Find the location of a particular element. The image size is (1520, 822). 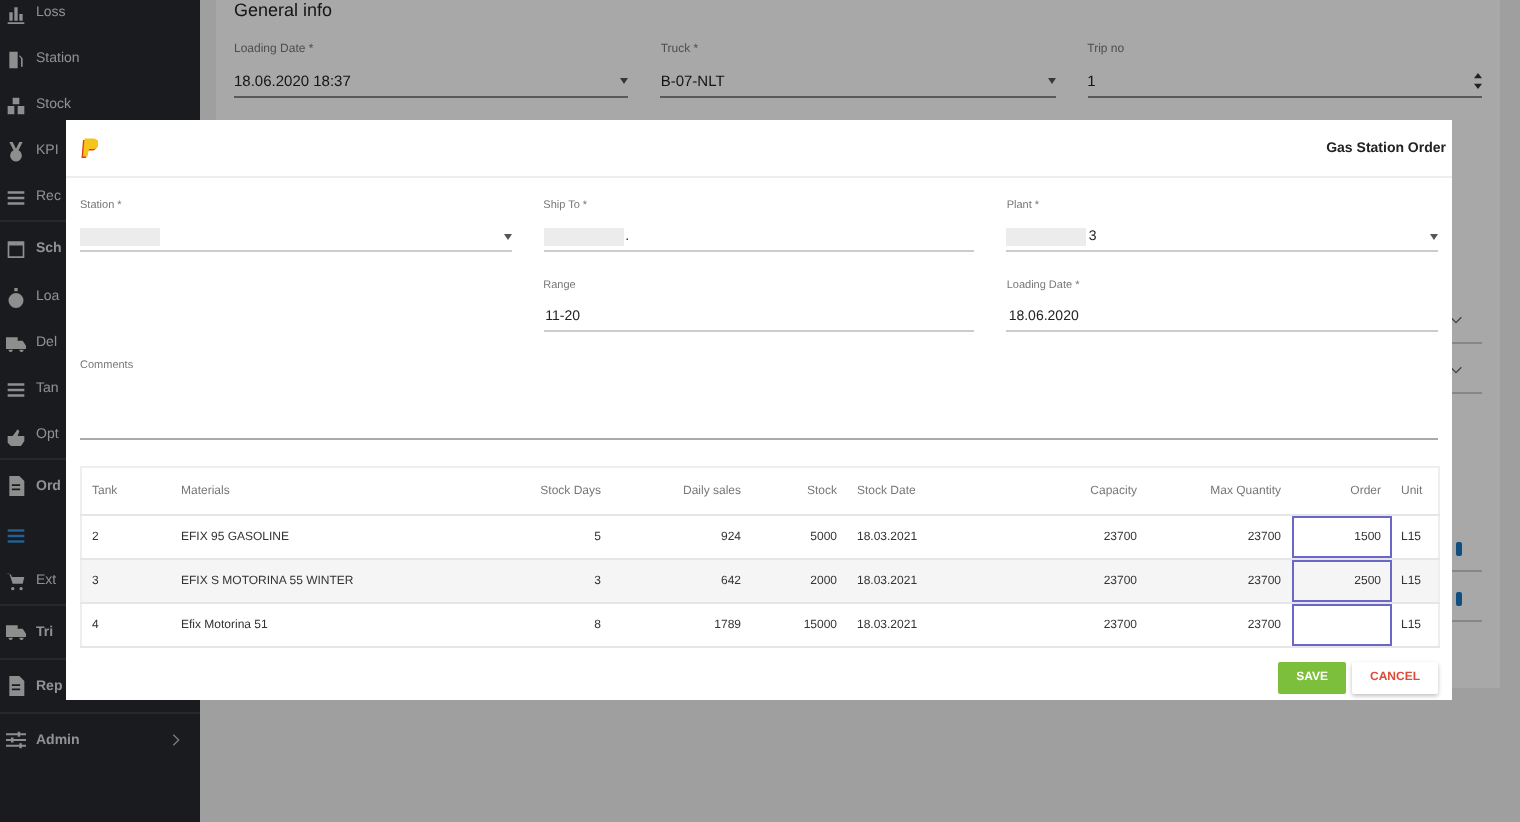

section-title: General info is located at coordinates (284, 10).